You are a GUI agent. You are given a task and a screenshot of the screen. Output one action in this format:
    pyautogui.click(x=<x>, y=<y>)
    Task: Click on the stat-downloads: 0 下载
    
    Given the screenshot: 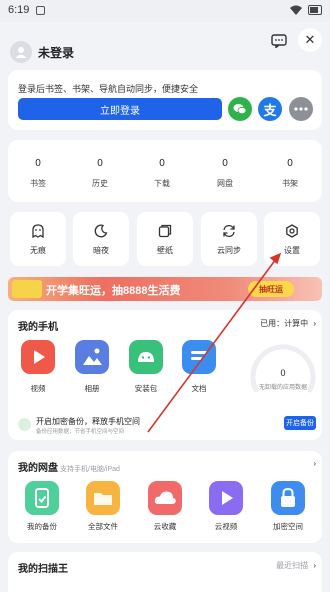 What is the action you would take?
    pyautogui.click(x=162, y=173)
    